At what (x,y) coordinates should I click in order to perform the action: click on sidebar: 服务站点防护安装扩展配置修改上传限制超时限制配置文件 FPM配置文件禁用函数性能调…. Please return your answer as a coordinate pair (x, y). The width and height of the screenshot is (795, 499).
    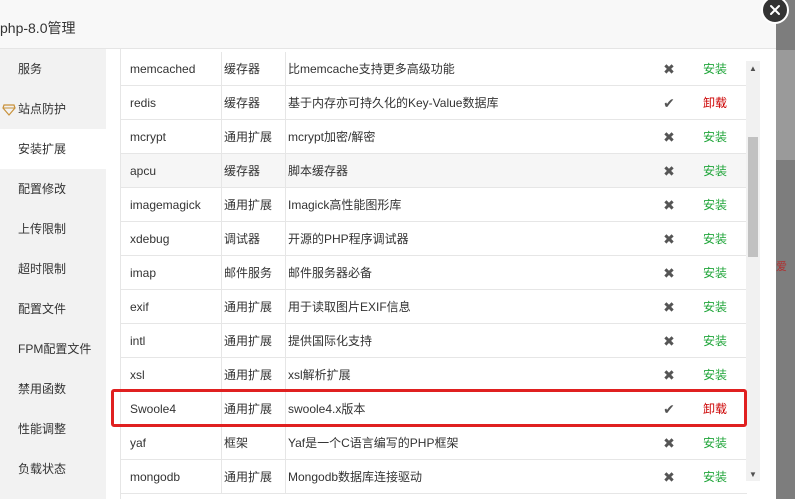
    Looking at the image, I should click on (53, 274).